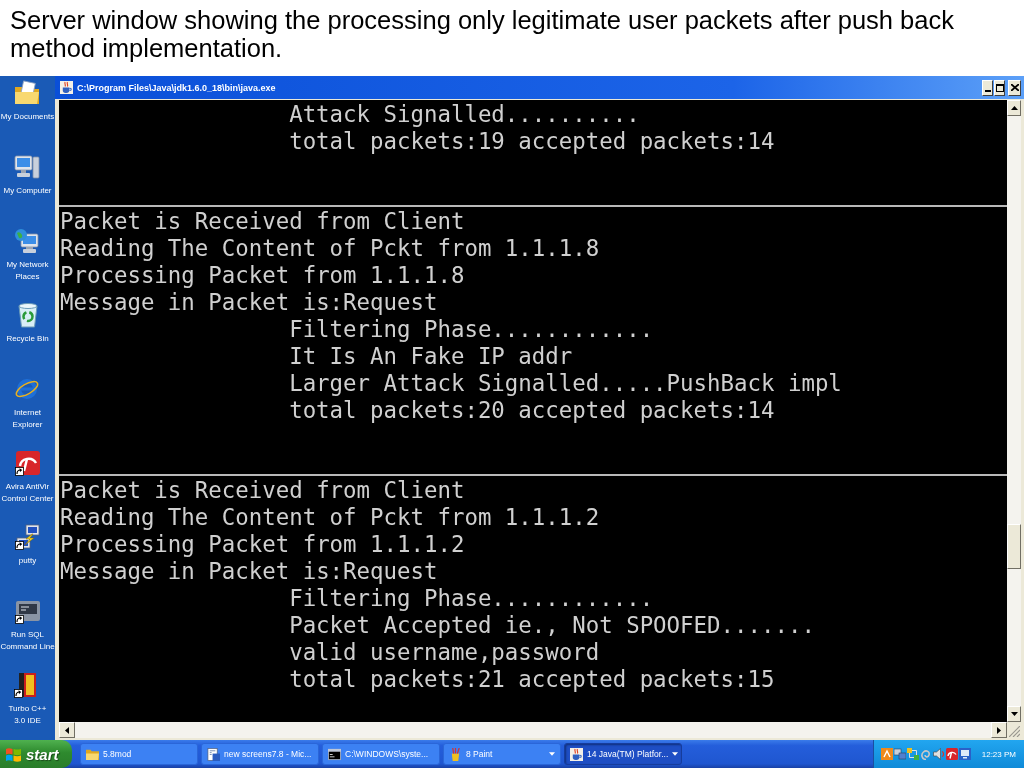  Describe the element at coordinates (532, 141) in the screenshot. I see `console-line: total packets:19 accepted packets:14` at that location.